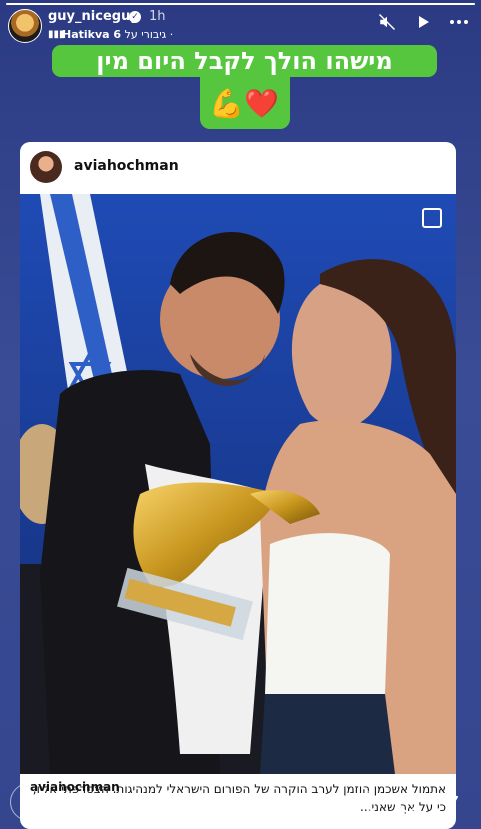 The width and height of the screenshot is (481, 829). What do you see at coordinates (157, 16) in the screenshot?
I see `story-time: 1h` at bounding box center [157, 16].